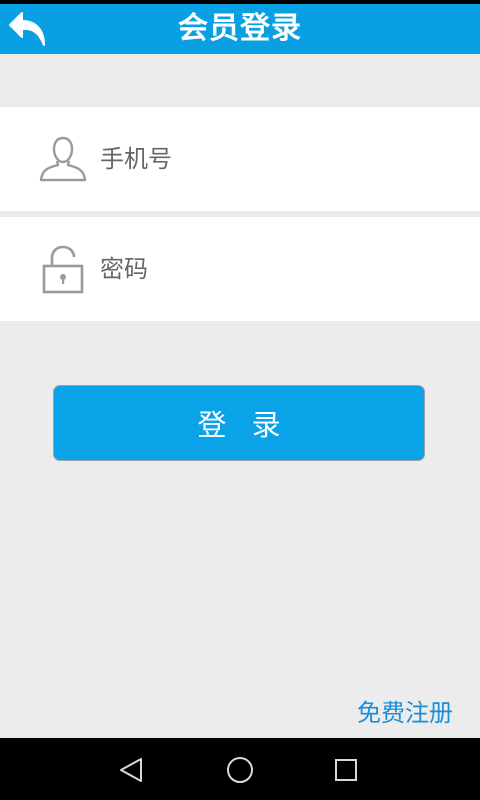 The width and height of the screenshot is (480, 800). I want to click on page-title: 会员登录, so click(240, 28).